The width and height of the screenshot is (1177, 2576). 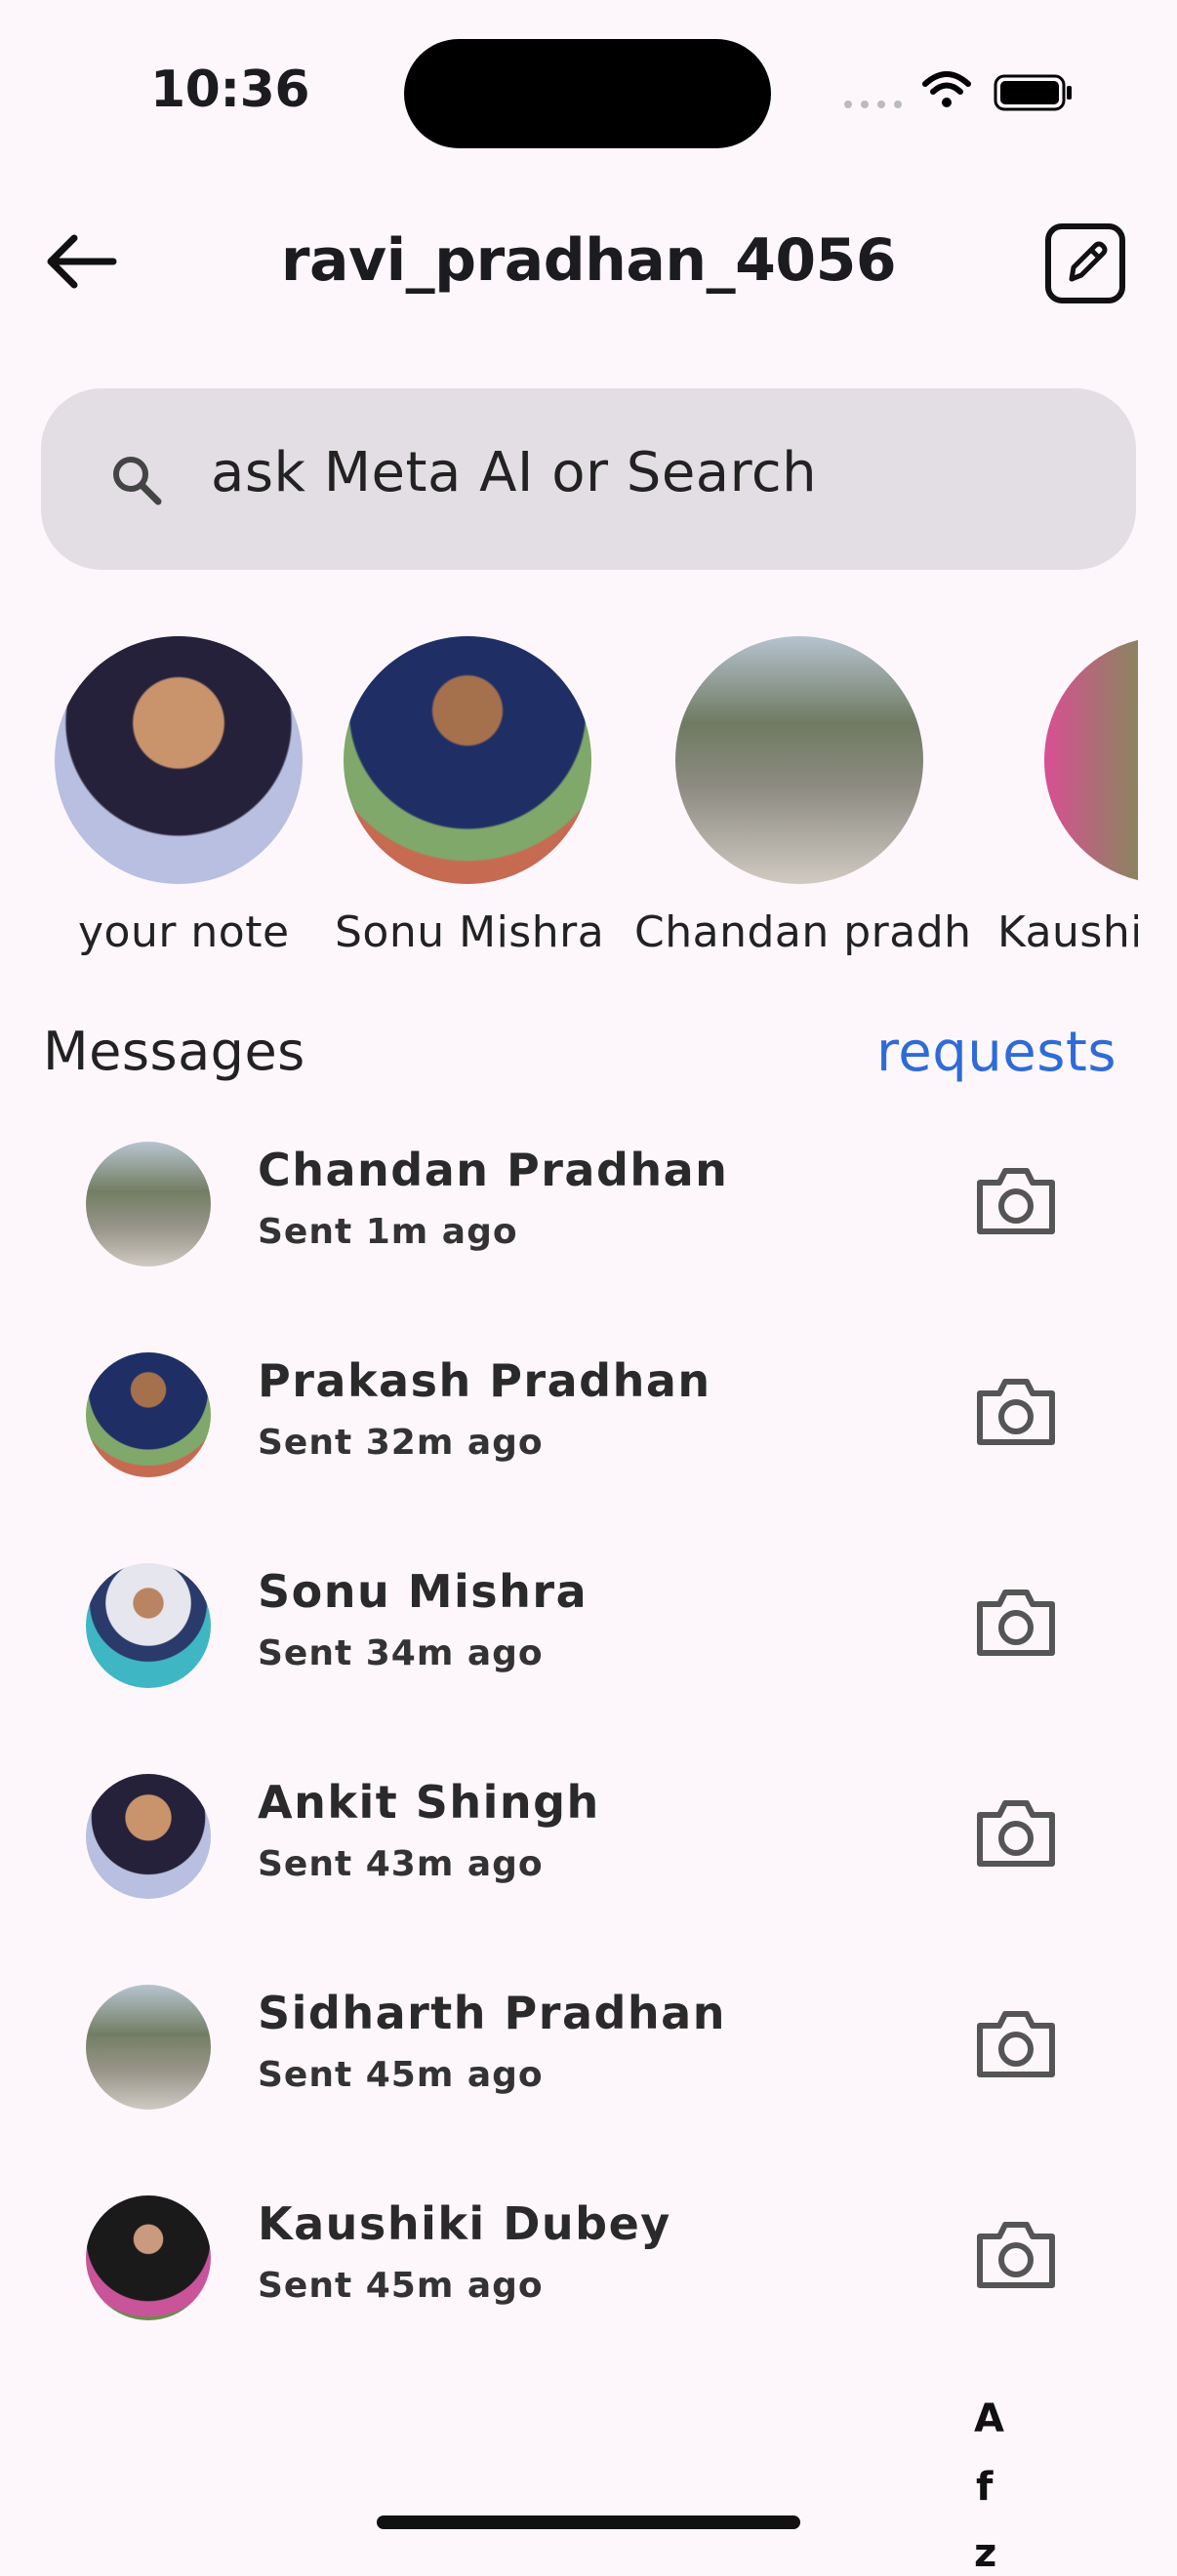 I want to click on search-icon, so click(x=137, y=481).